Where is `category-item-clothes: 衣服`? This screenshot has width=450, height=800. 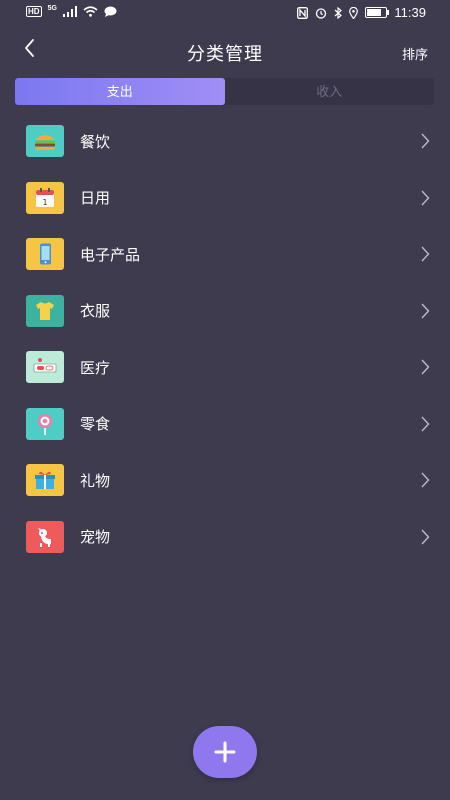
category-item-clothes: 衣服 is located at coordinates (225, 311).